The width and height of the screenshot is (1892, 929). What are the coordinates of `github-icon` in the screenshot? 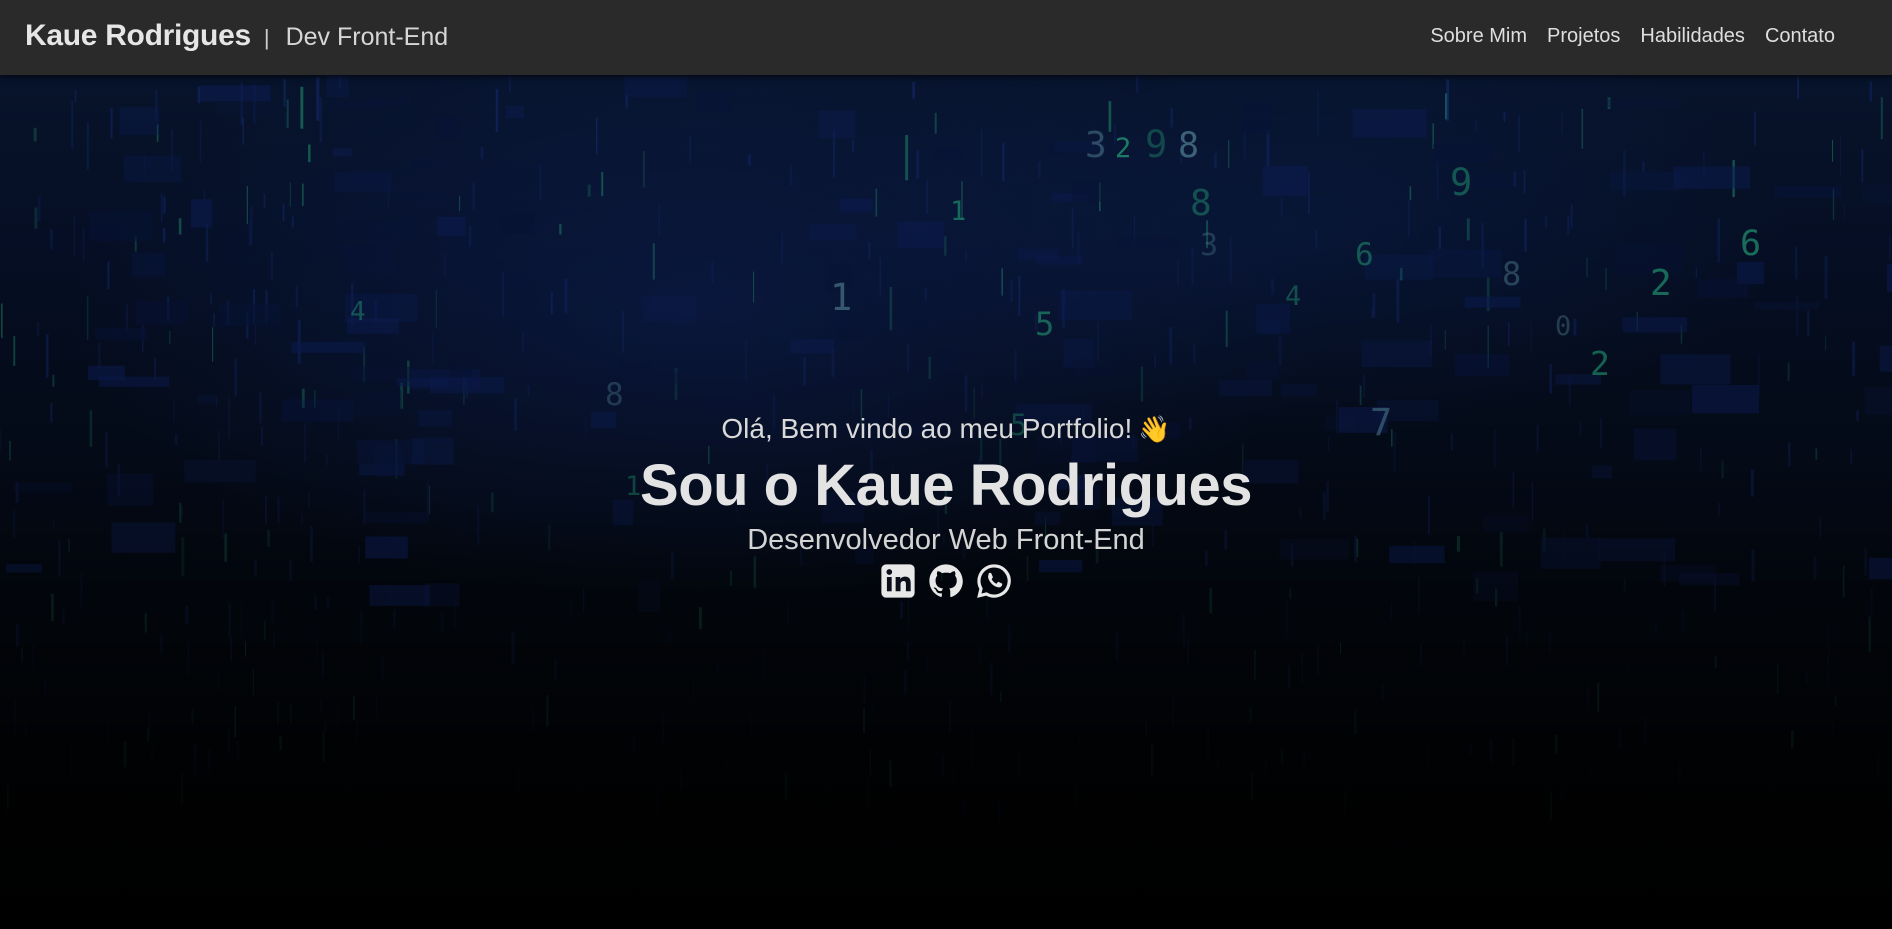 It's located at (946, 581).